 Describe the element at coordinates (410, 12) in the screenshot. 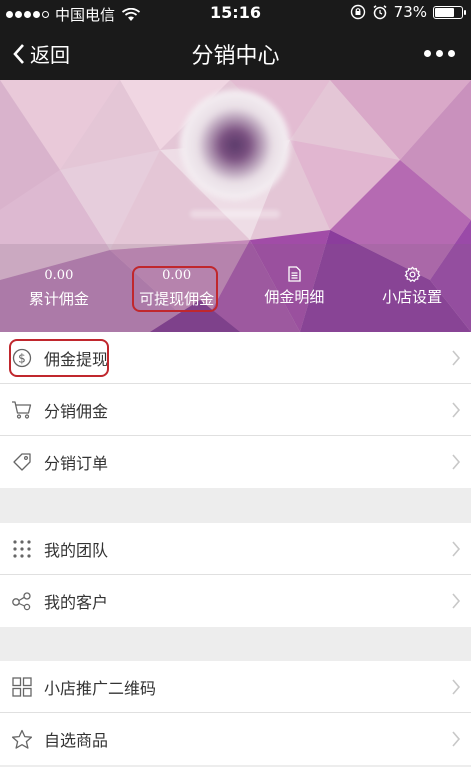

I see `battery-percent: 73%` at that location.